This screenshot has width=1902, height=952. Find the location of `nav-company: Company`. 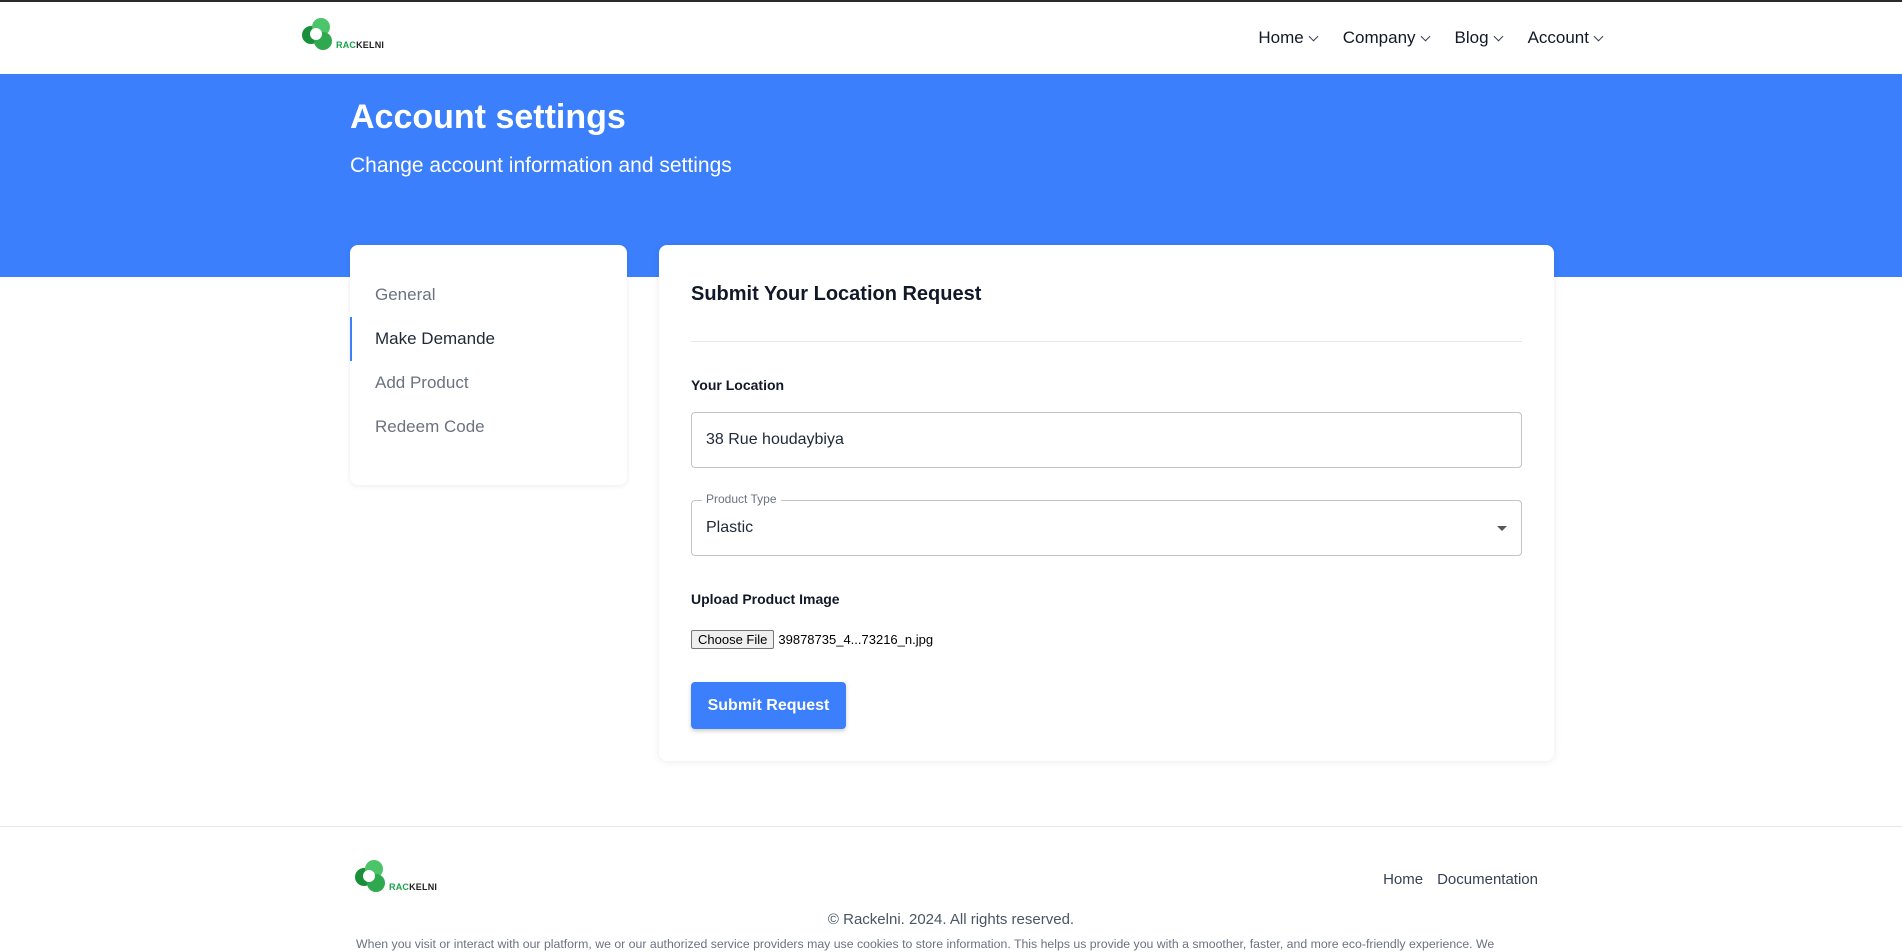

nav-company: Company is located at coordinates (1386, 38).